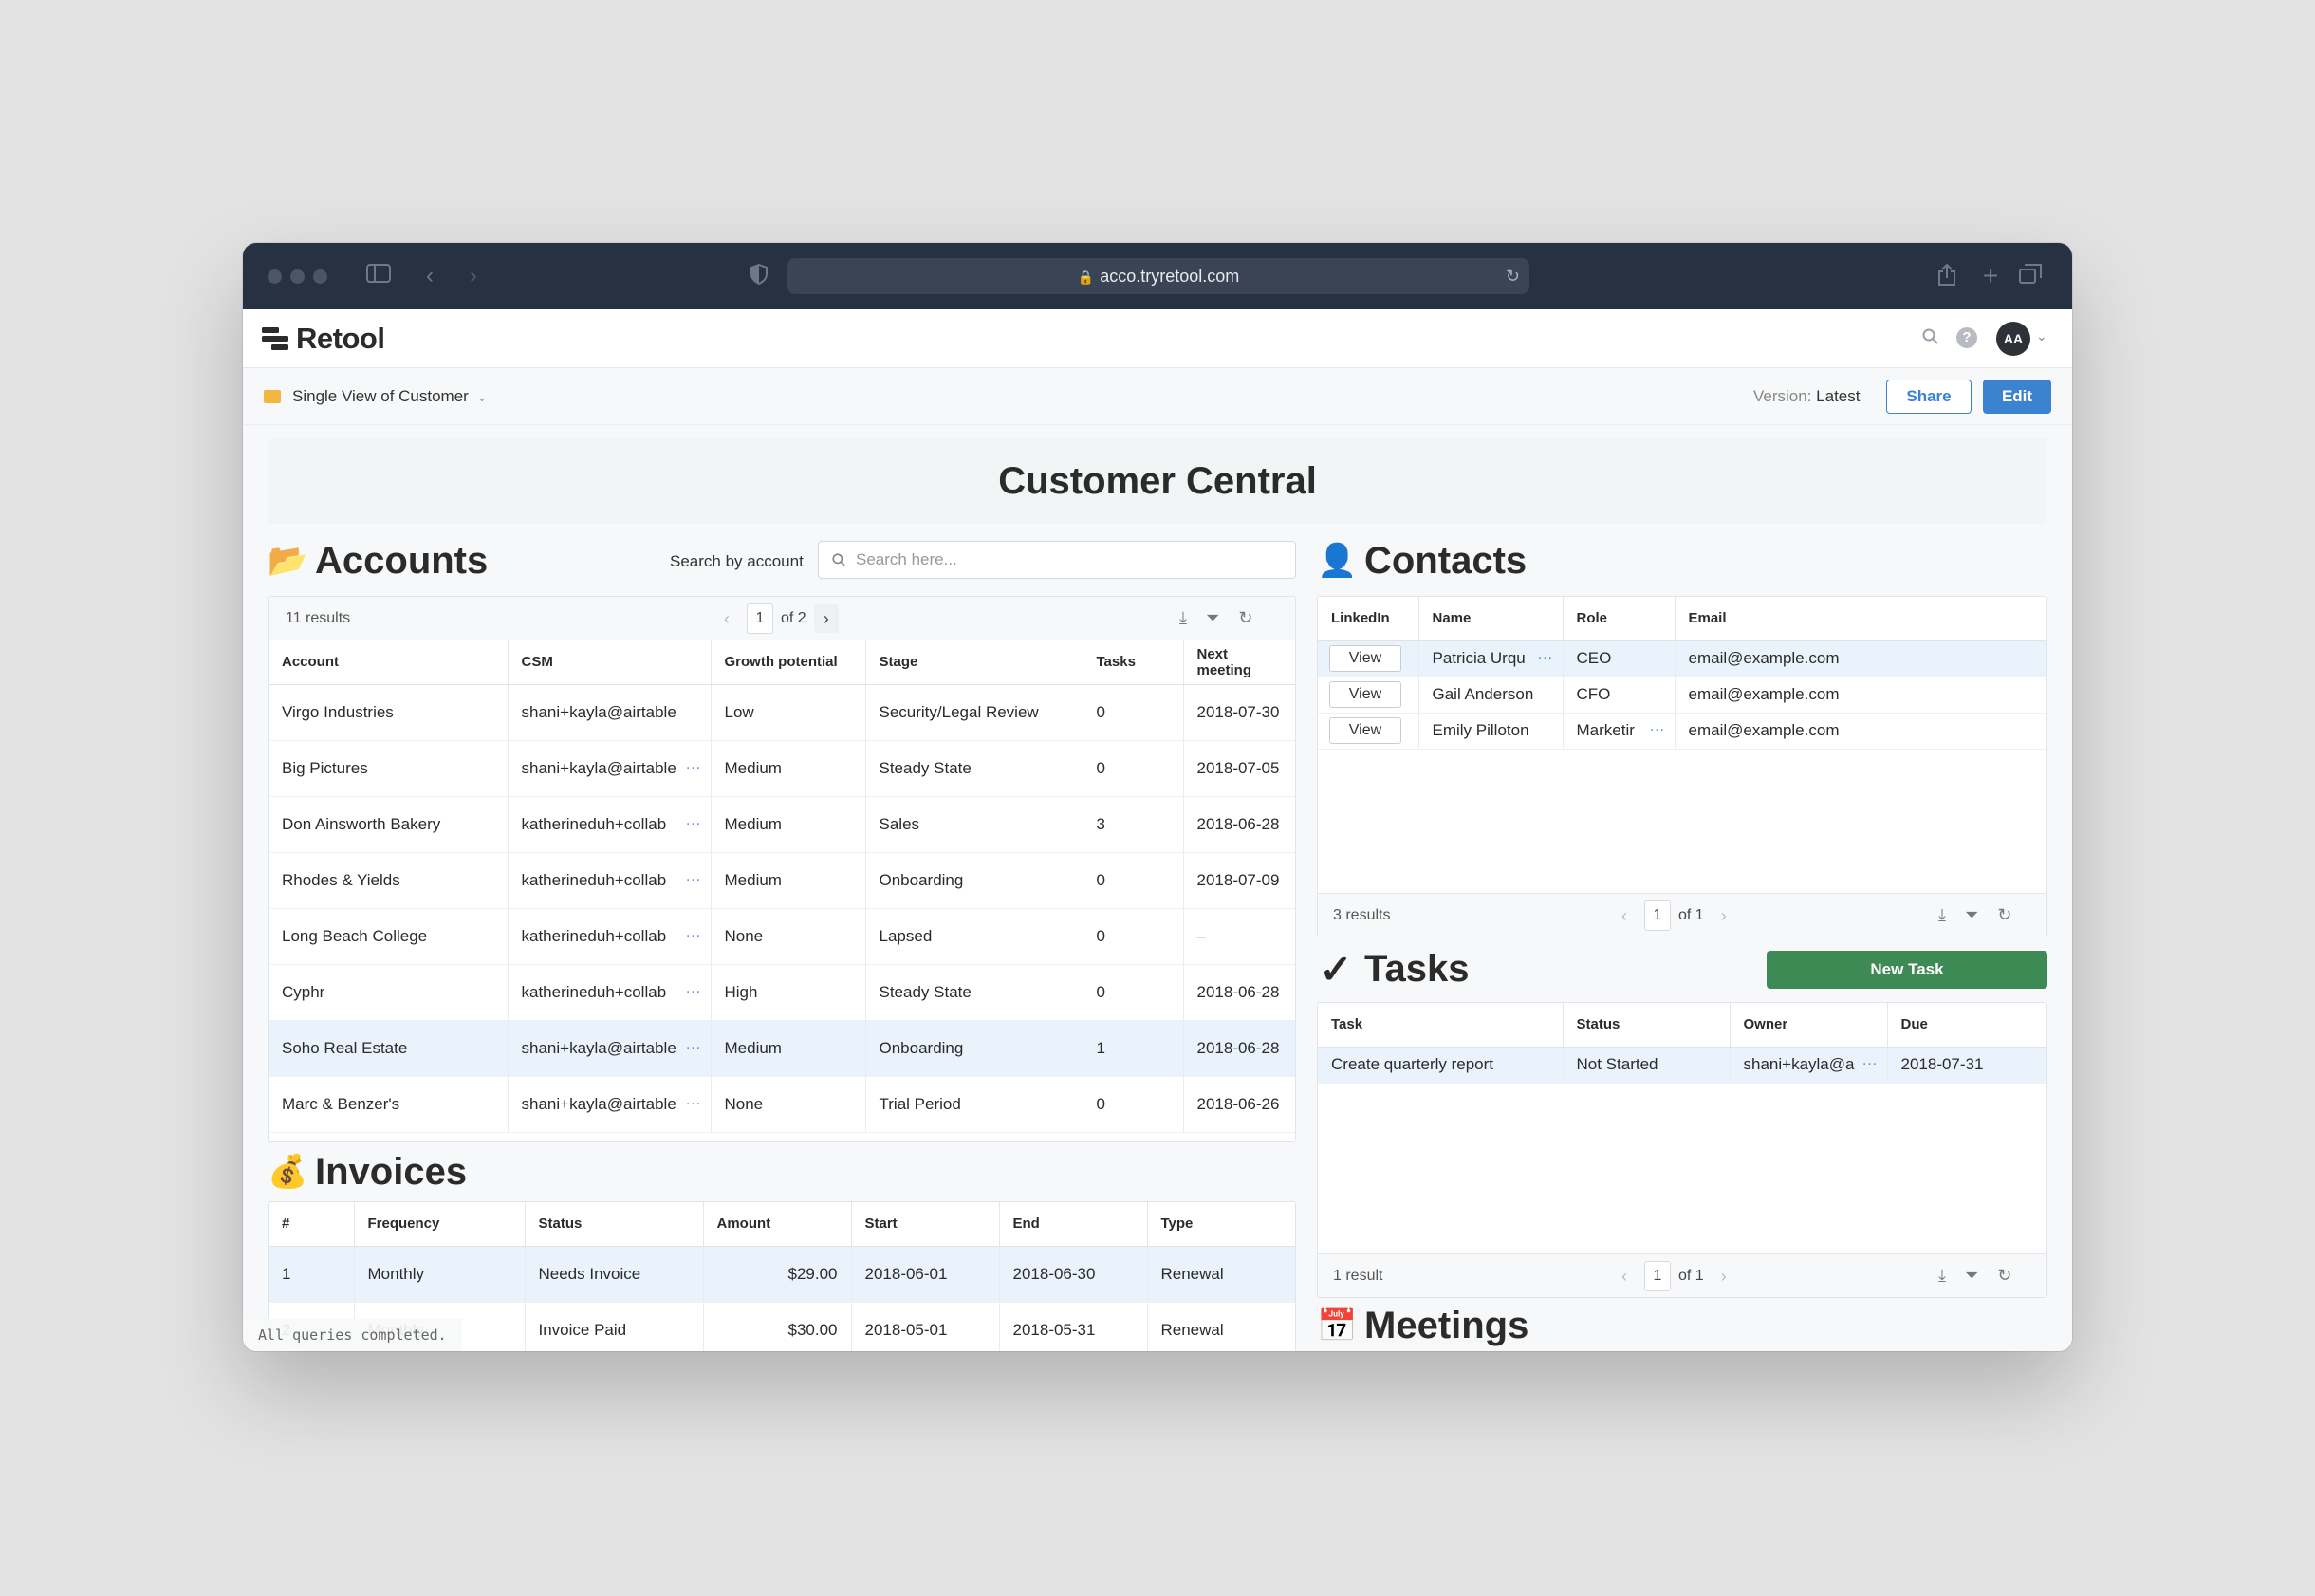 This screenshot has height=1596, width=2315. I want to click on column-header: Due, so click(1966, 1025).